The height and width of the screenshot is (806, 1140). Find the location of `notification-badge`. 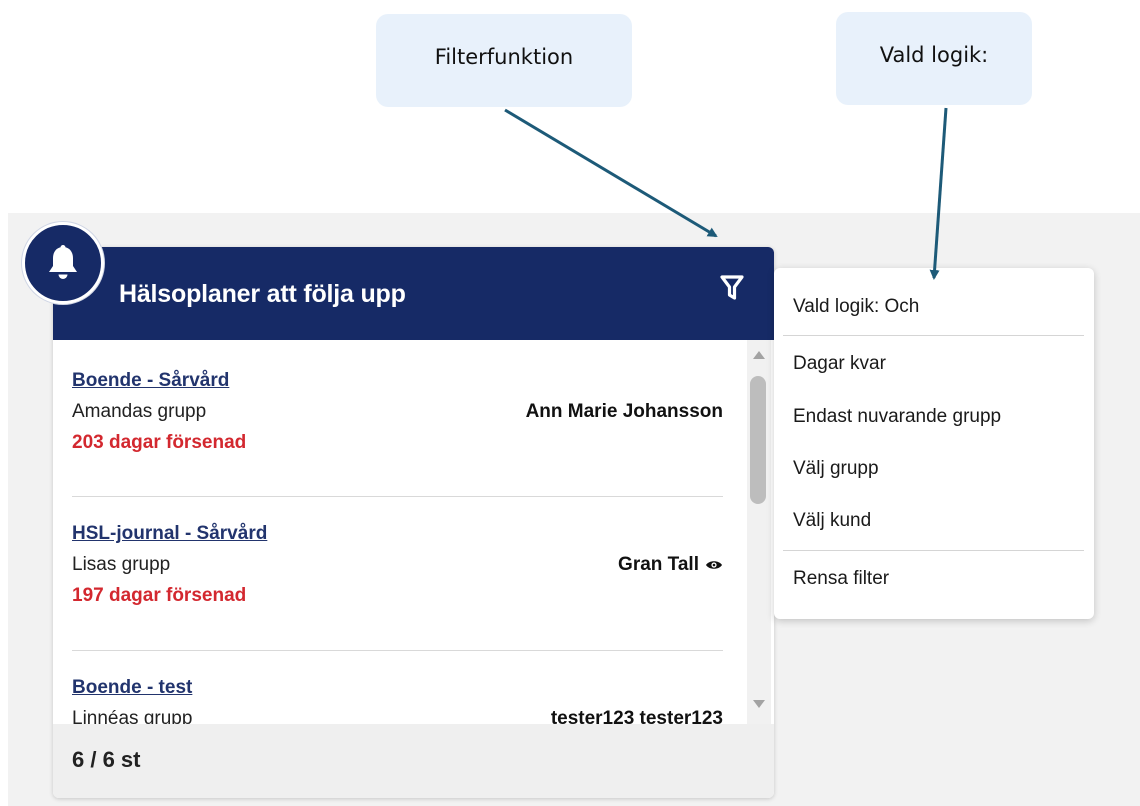

notification-badge is located at coordinates (63, 263).